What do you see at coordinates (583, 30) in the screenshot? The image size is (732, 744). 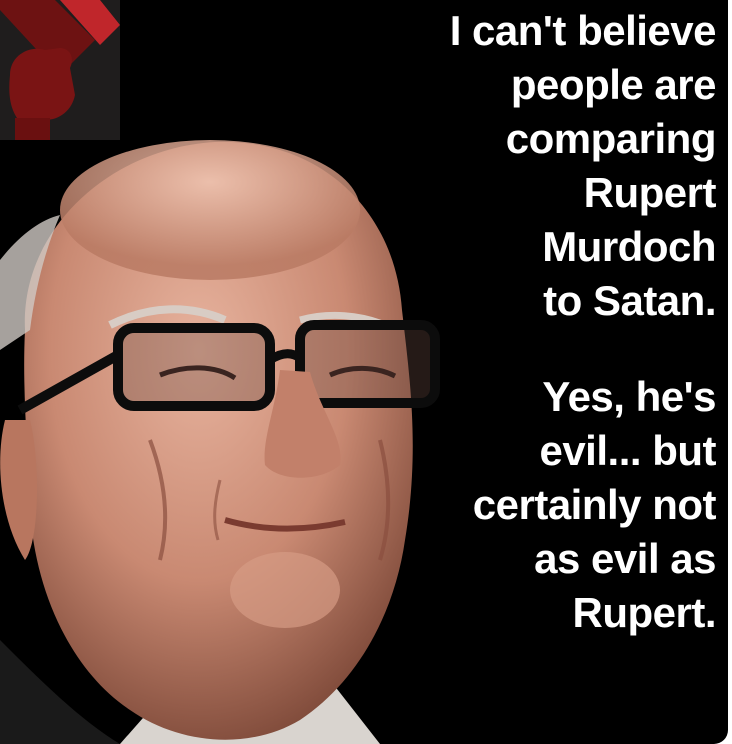 I see `quote-line: I can't believe` at bounding box center [583, 30].